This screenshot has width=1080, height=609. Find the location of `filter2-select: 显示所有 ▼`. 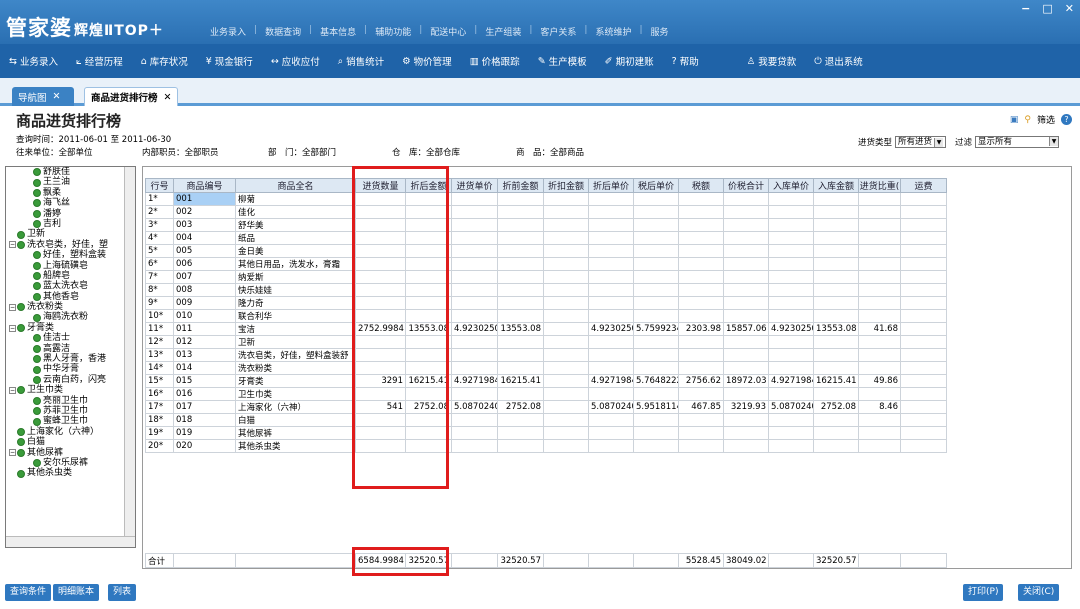

filter2-select: 显示所有 ▼ is located at coordinates (1017, 142).